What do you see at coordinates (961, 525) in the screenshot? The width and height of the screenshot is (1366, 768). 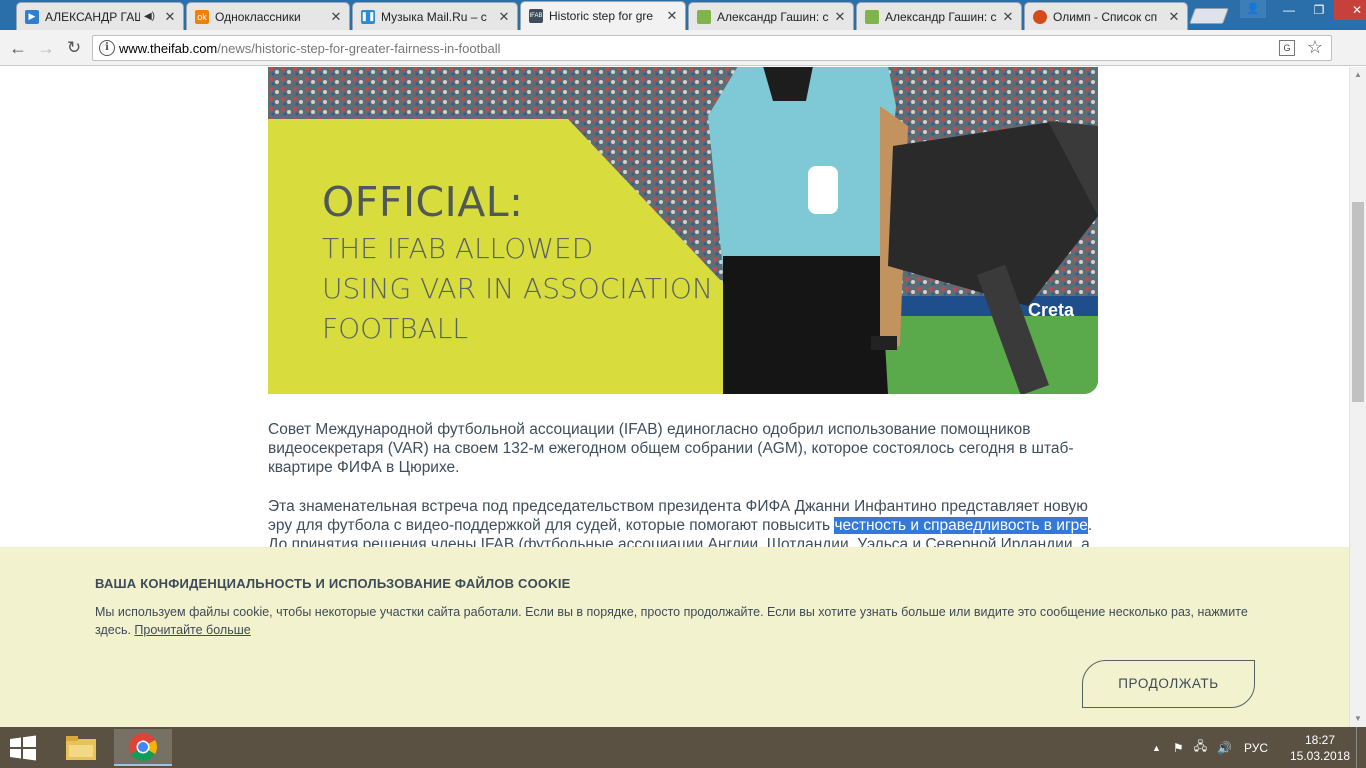 I see `selected-text: честность и справедливость в игре` at bounding box center [961, 525].